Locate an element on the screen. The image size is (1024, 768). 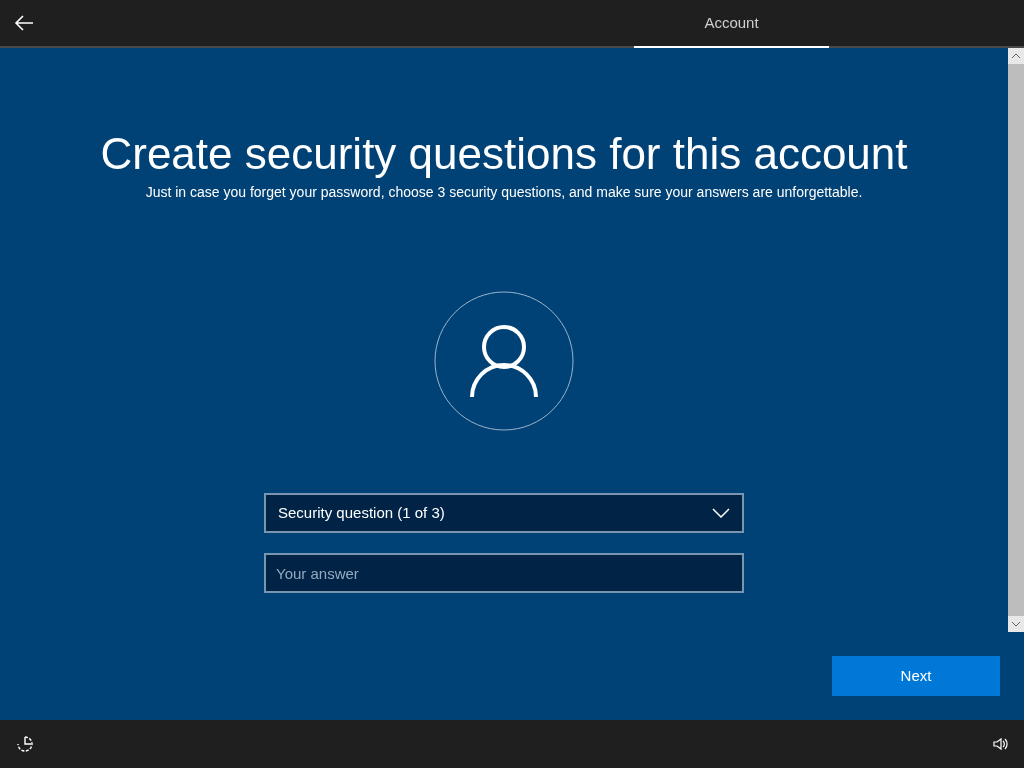
scroll-up-icon is located at coordinates (1016, 56).